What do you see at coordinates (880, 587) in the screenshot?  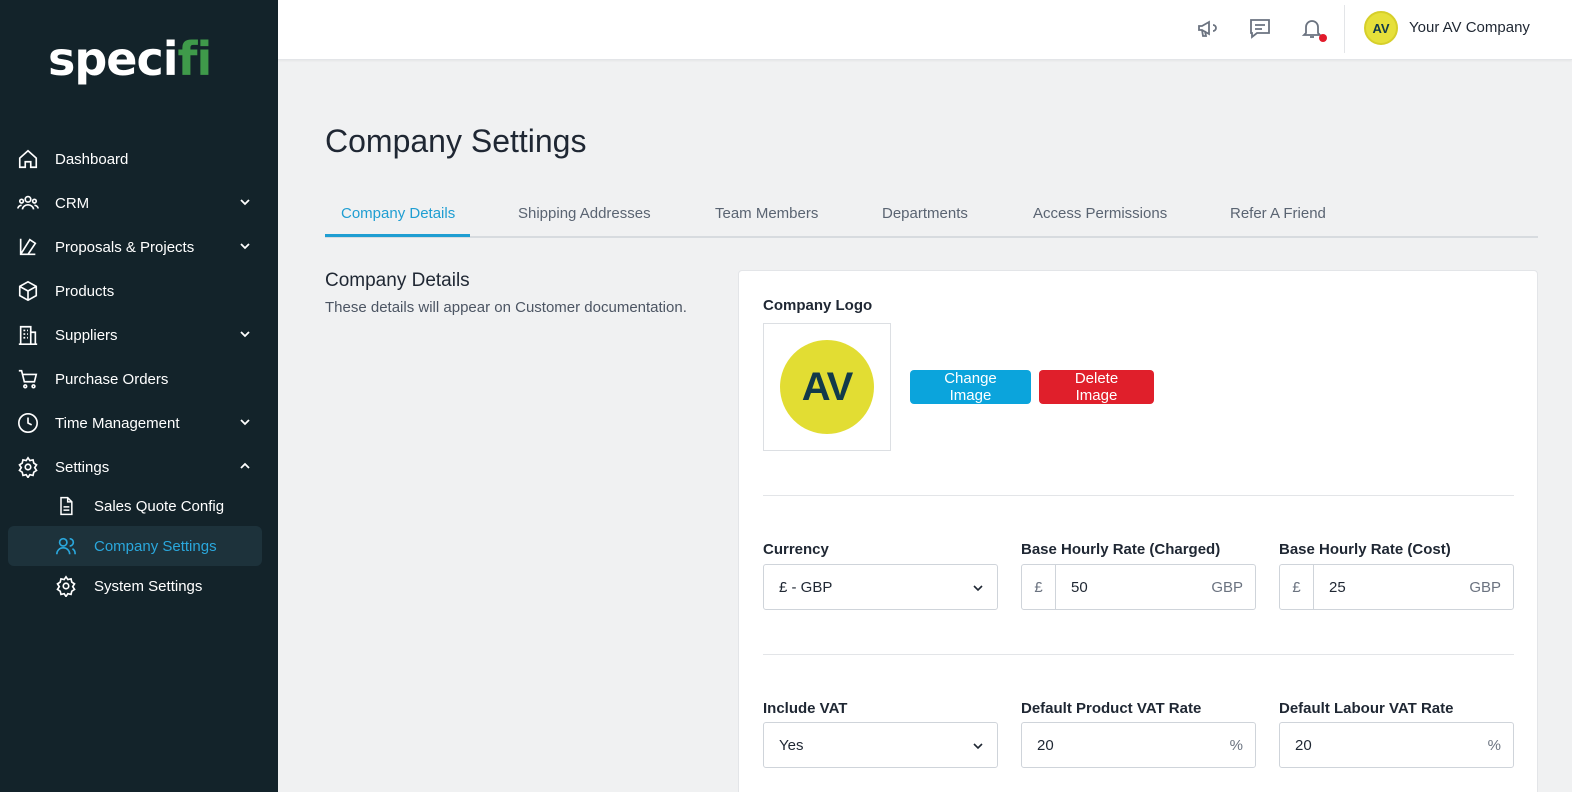 I see `currency-select: £ - GBP` at bounding box center [880, 587].